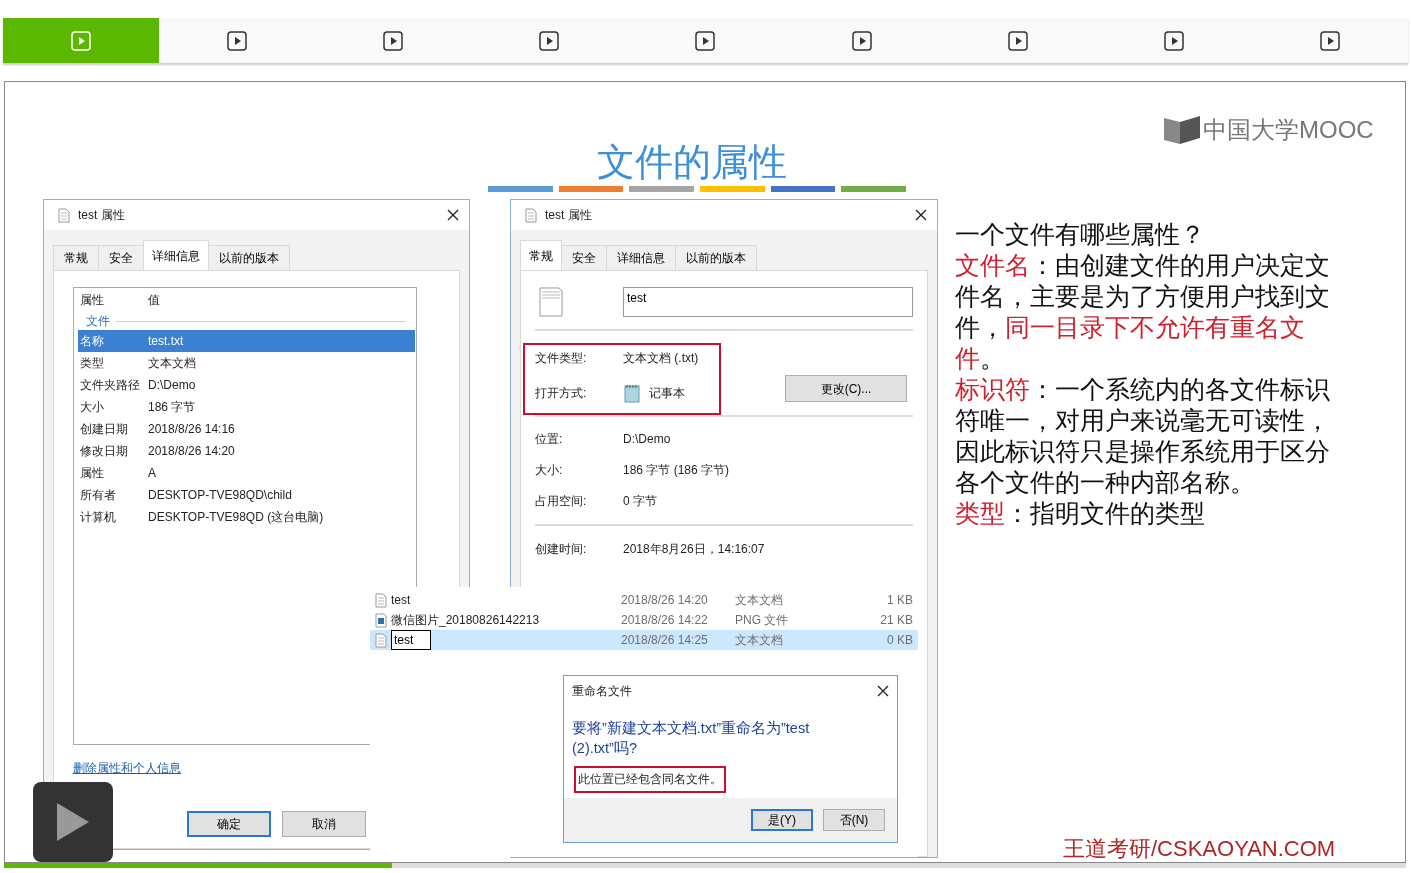 The width and height of the screenshot is (1411, 873). Describe the element at coordinates (229, 824) in the screenshot. I see `dialog-button: 确定` at that location.